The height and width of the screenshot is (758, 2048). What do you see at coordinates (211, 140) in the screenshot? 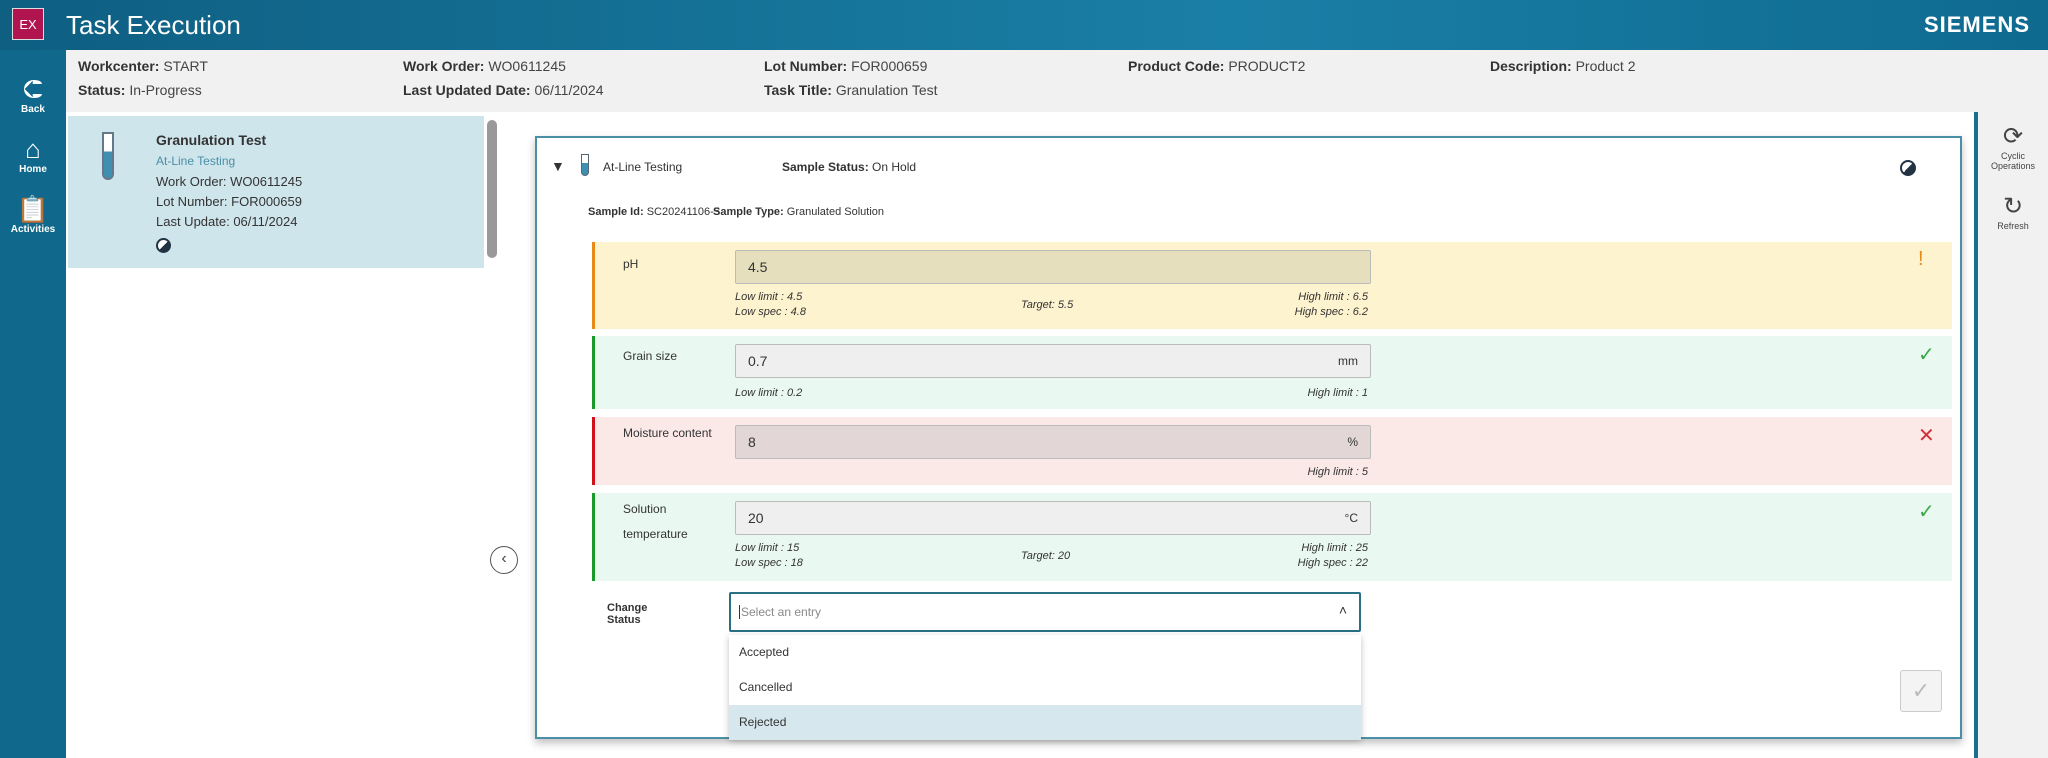
I see `task-card-title: Granulation Test` at bounding box center [211, 140].